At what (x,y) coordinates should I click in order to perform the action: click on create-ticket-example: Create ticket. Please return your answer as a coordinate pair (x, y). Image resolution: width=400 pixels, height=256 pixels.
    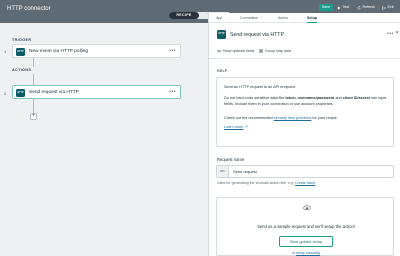
    Looking at the image, I should click on (305, 183).